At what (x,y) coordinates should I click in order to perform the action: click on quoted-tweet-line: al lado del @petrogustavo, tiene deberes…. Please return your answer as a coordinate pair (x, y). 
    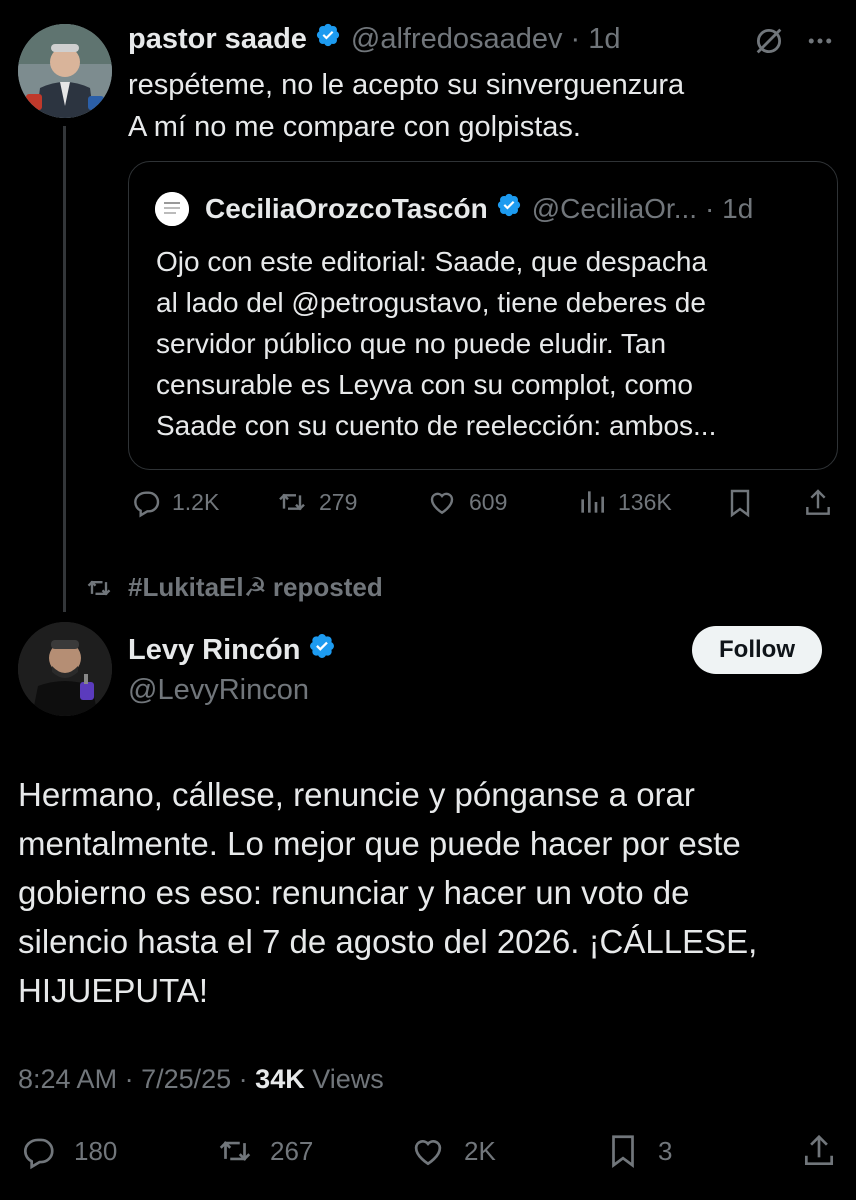
    Looking at the image, I should click on (431, 302).